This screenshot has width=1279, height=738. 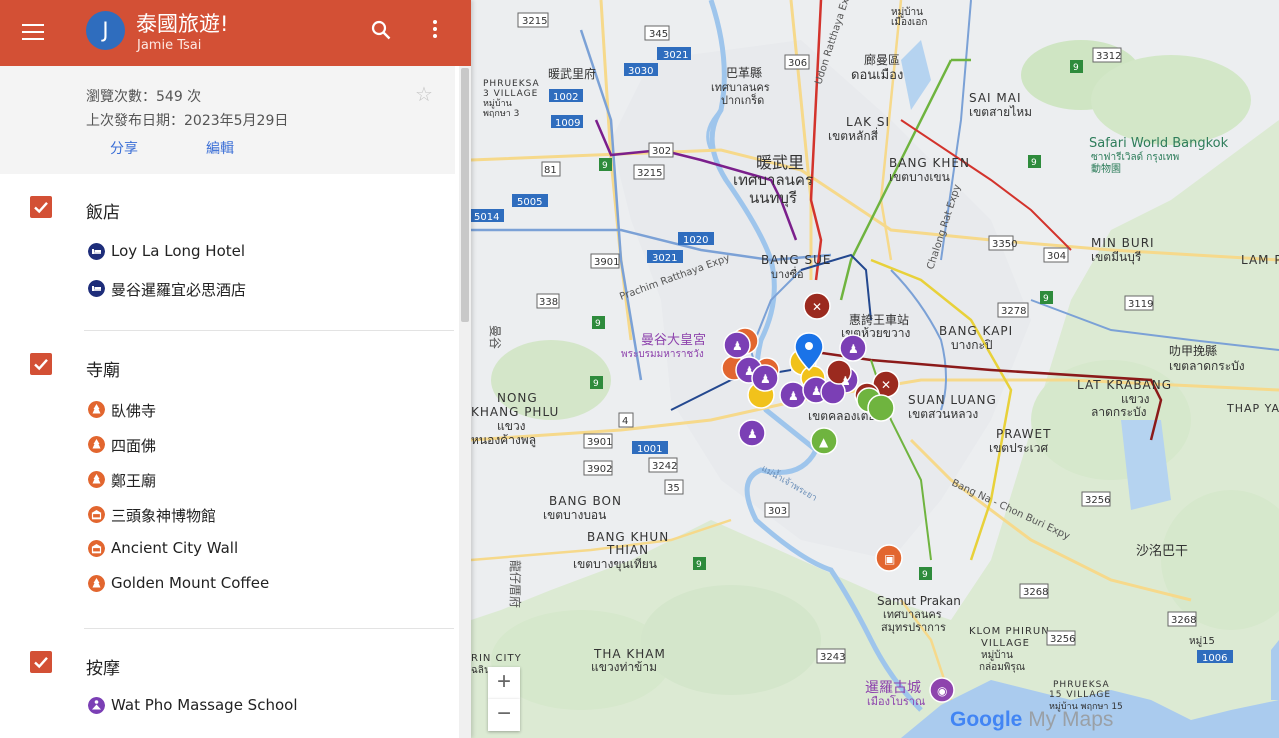 What do you see at coordinates (103, 666) in the screenshot?
I see `layer-title-massage: 按摩` at bounding box center [103, 666].